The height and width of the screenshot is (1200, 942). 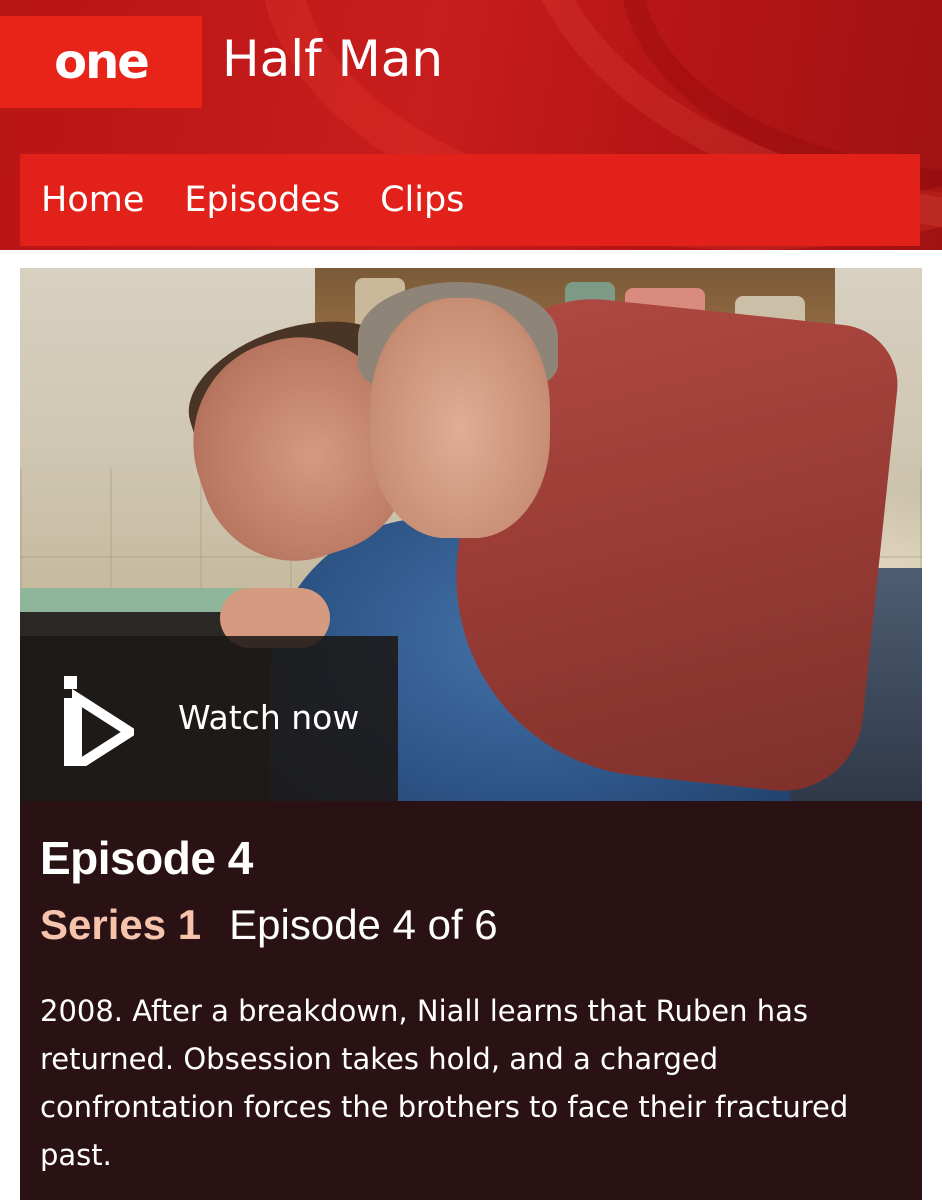 I want to click on nav-item-clips: Clips, so click(x=422, y=200).